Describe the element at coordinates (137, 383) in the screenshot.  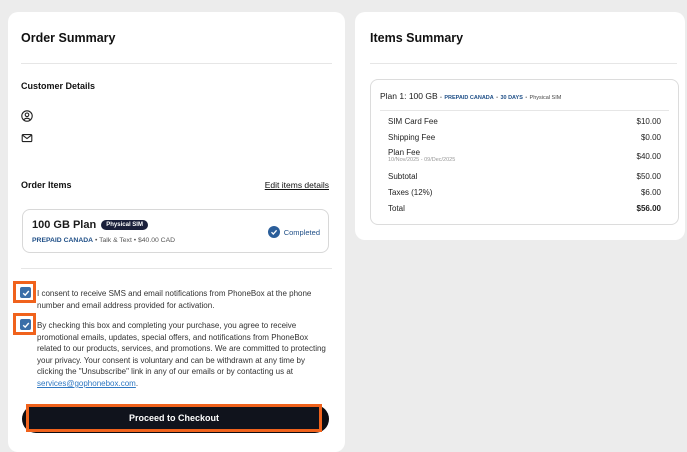
I see `consent-marketing-end: .` at that location.